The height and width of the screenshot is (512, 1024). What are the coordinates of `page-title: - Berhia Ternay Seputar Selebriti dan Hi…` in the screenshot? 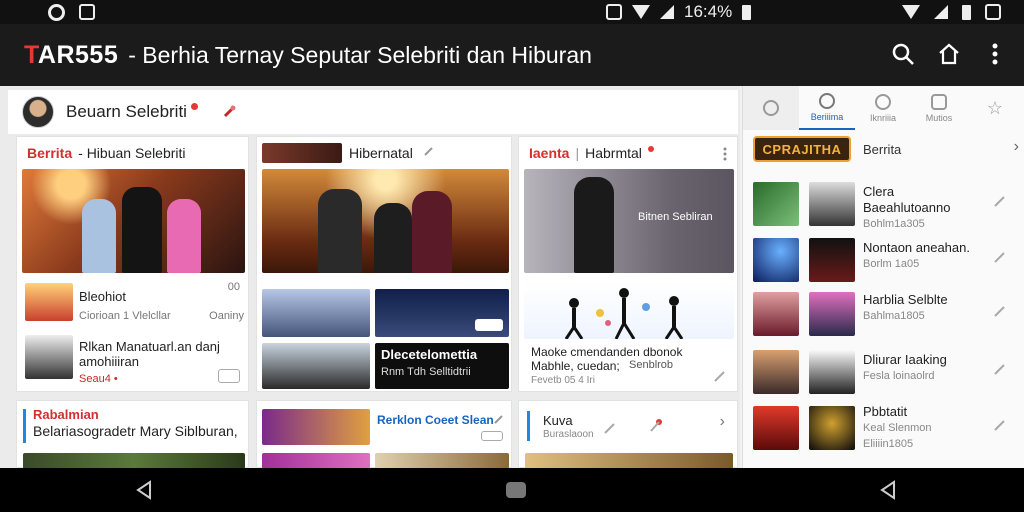 It's located at (360, 55).